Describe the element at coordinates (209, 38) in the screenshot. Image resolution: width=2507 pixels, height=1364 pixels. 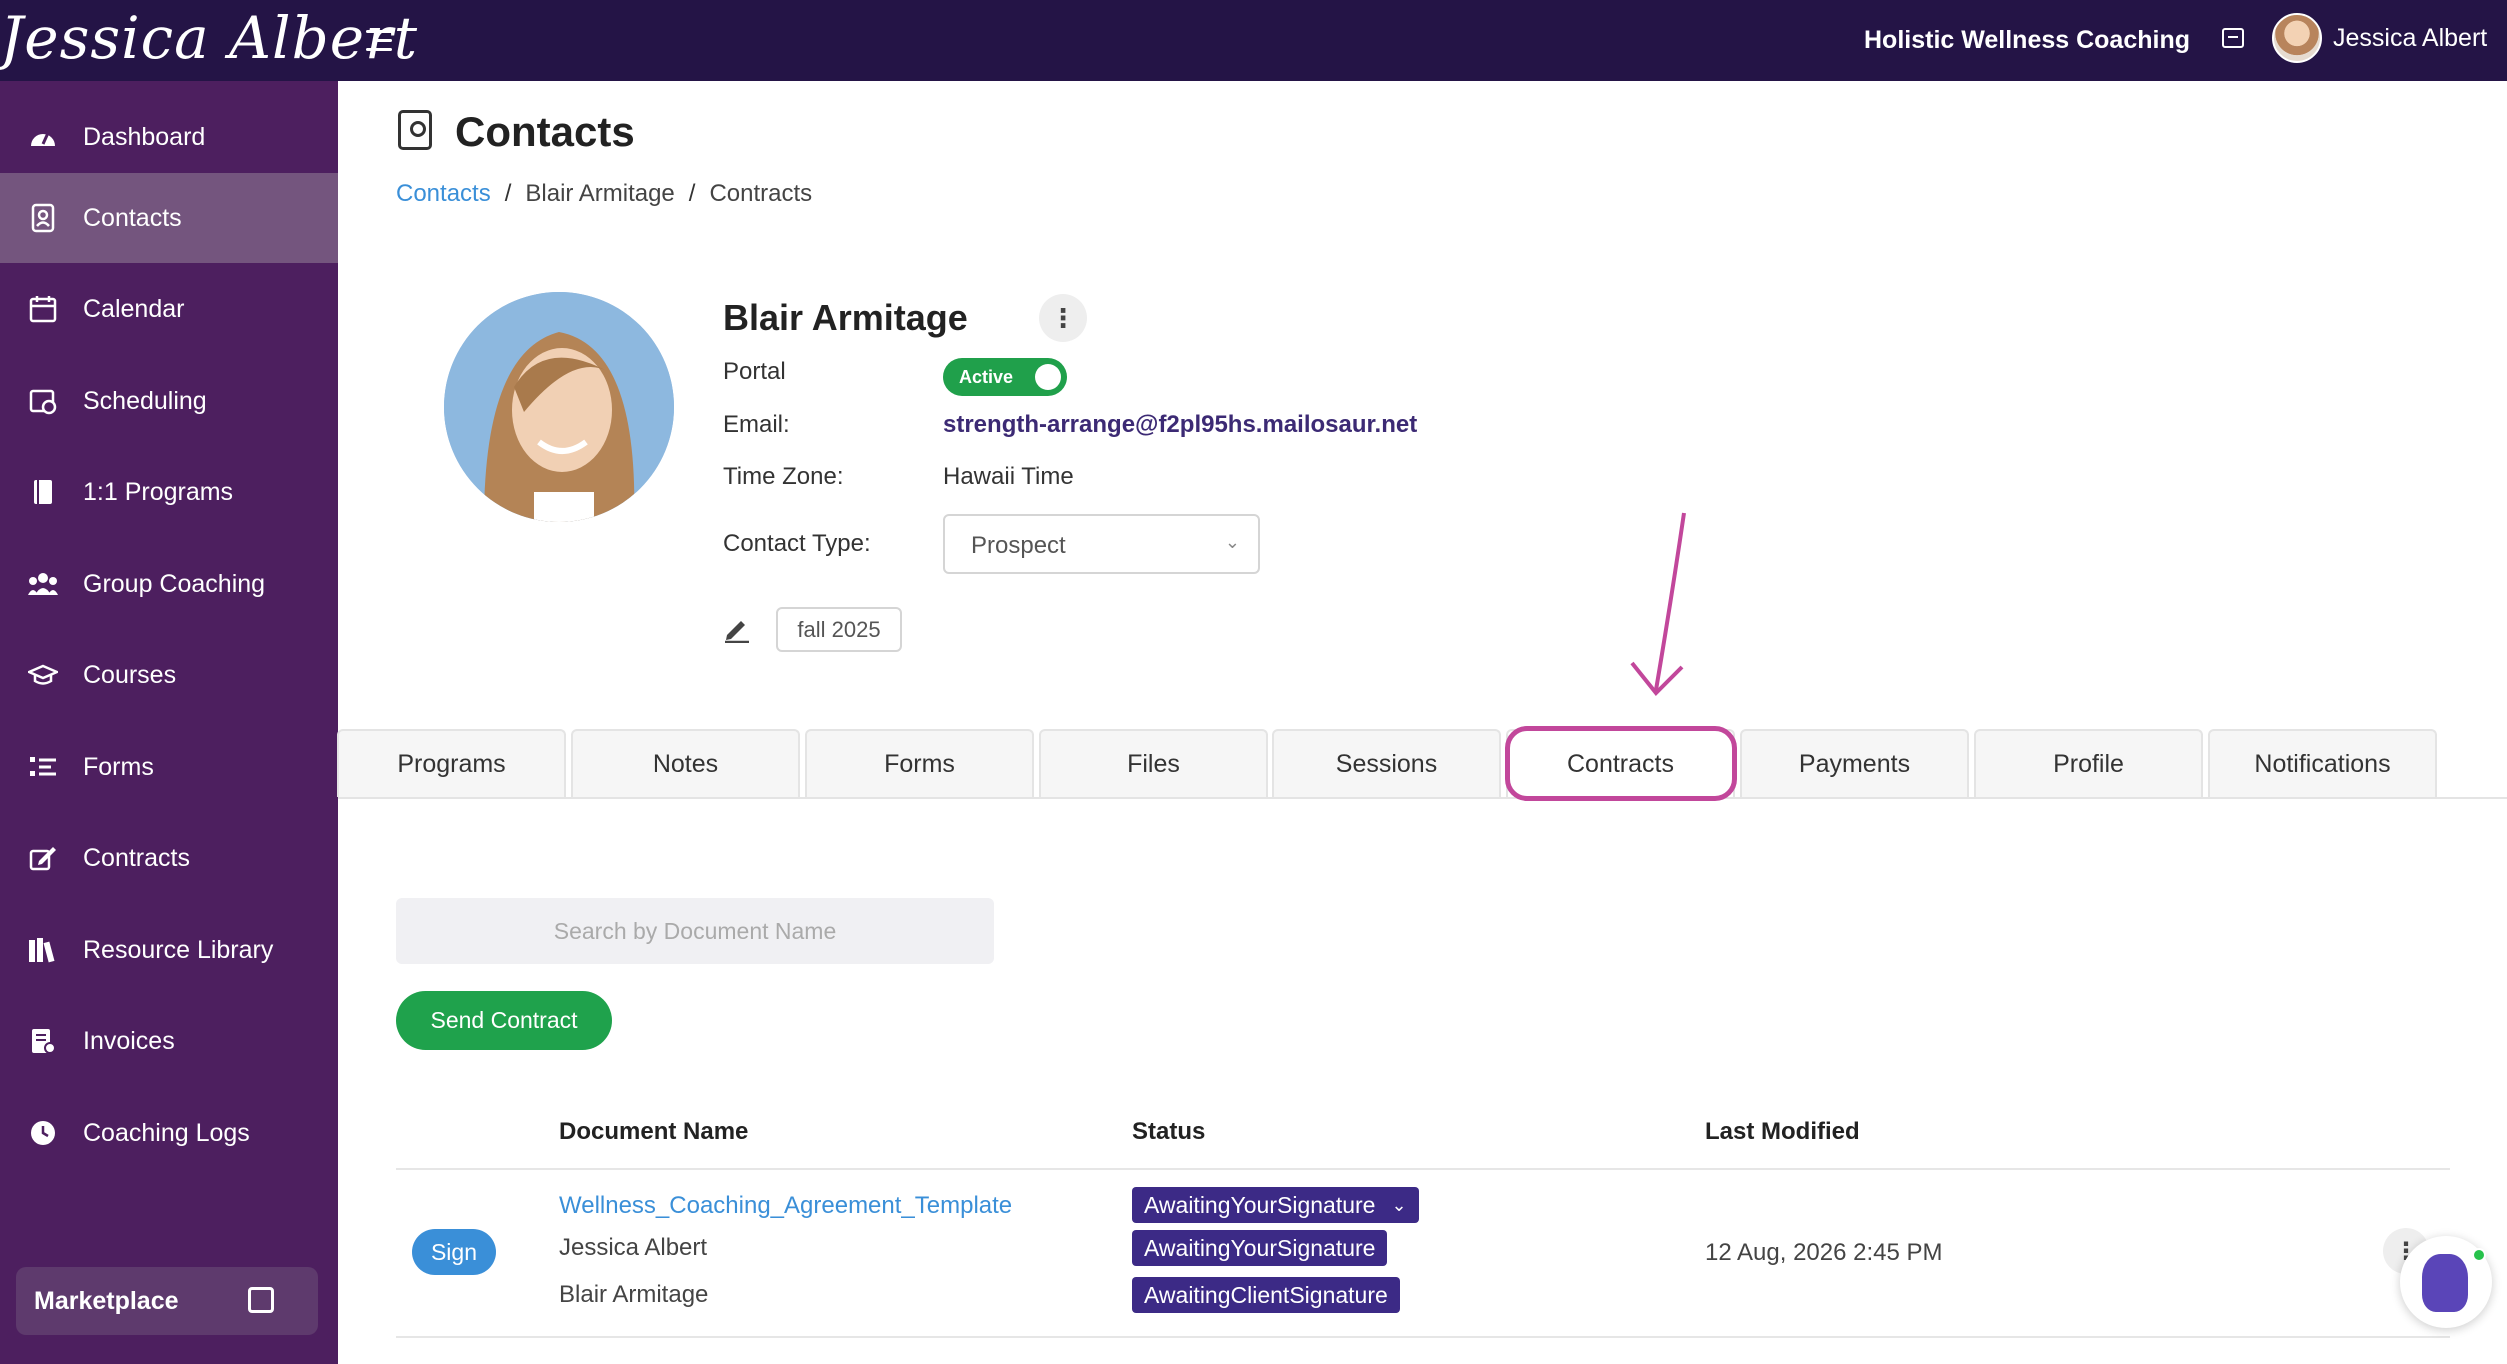
I see `brand-logo: Jessica Albert` at that location.